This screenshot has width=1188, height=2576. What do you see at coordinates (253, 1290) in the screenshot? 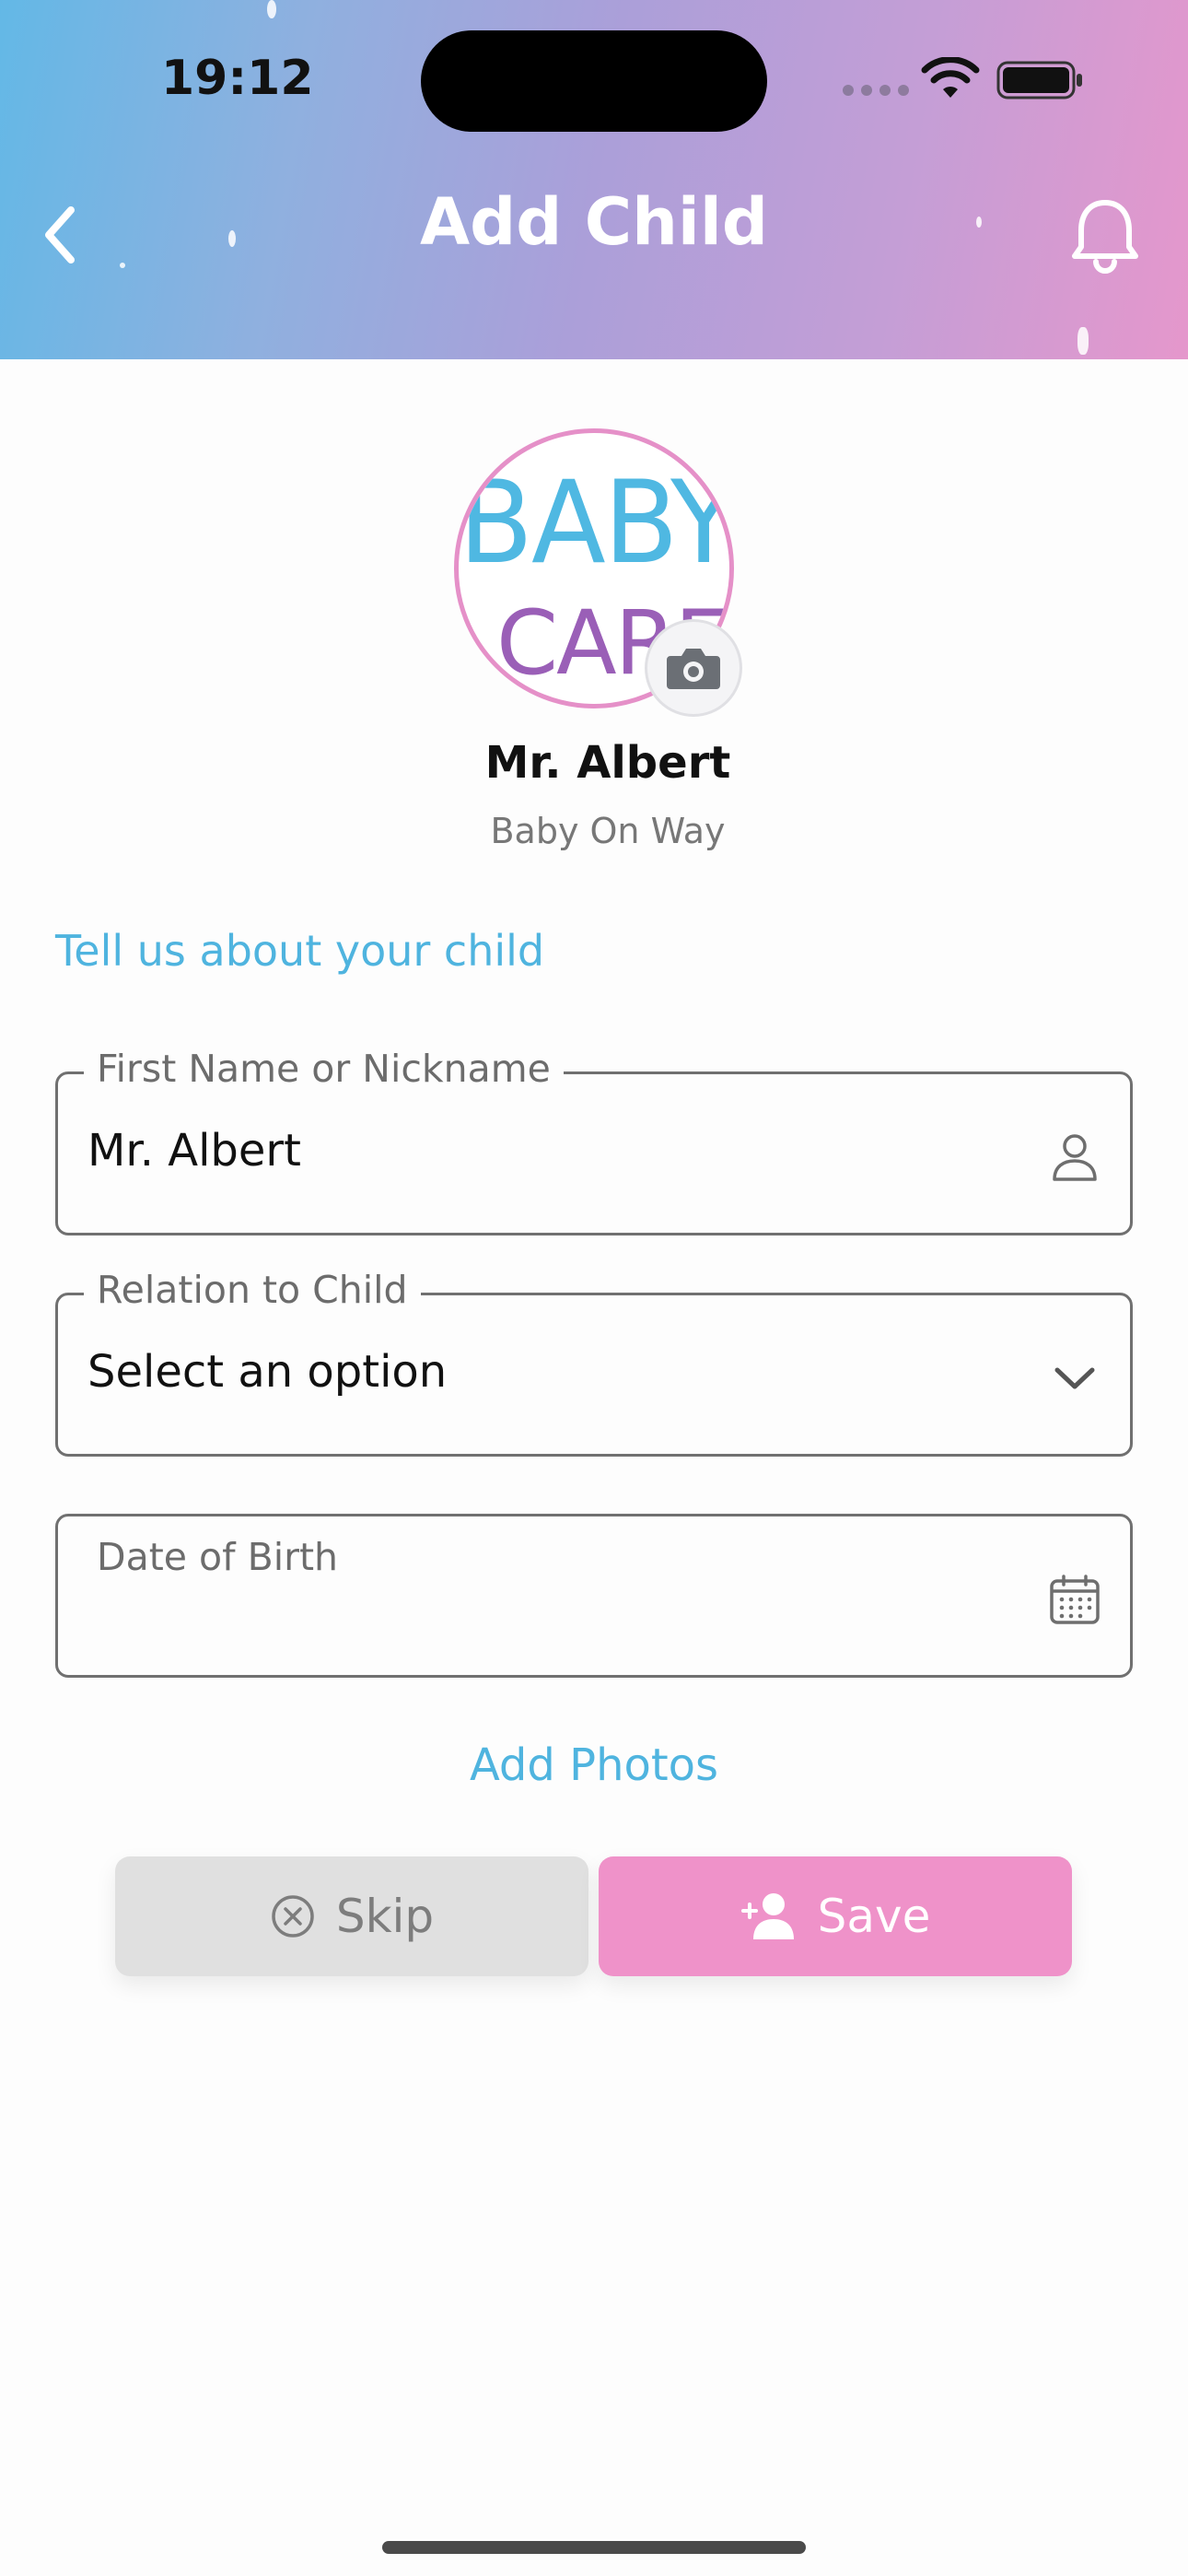
I see `relation-label: Relation to Child` at bounding box center [253, 1290].